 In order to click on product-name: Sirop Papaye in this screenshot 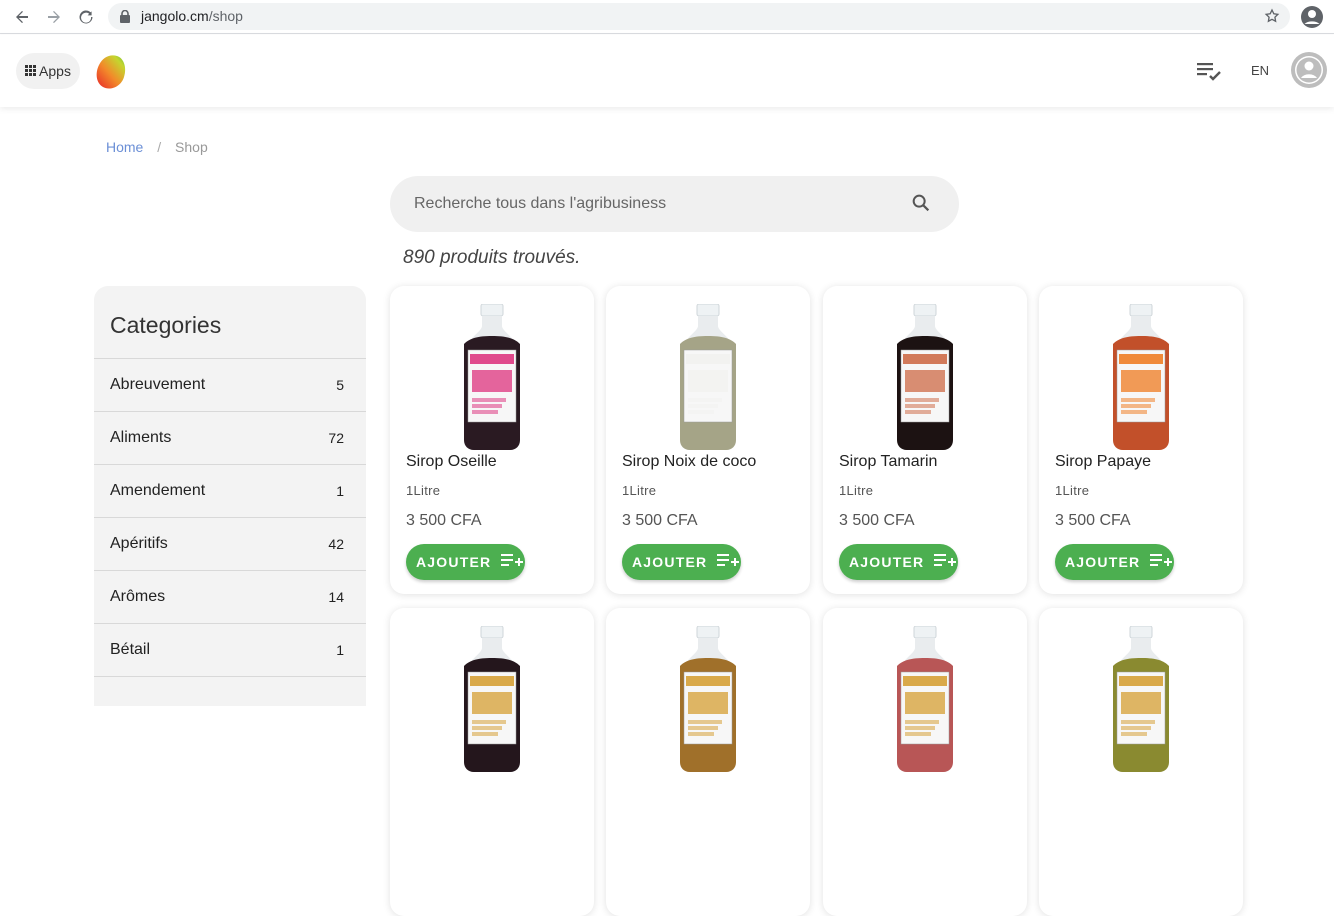, I will do `click(1103, 462)`.